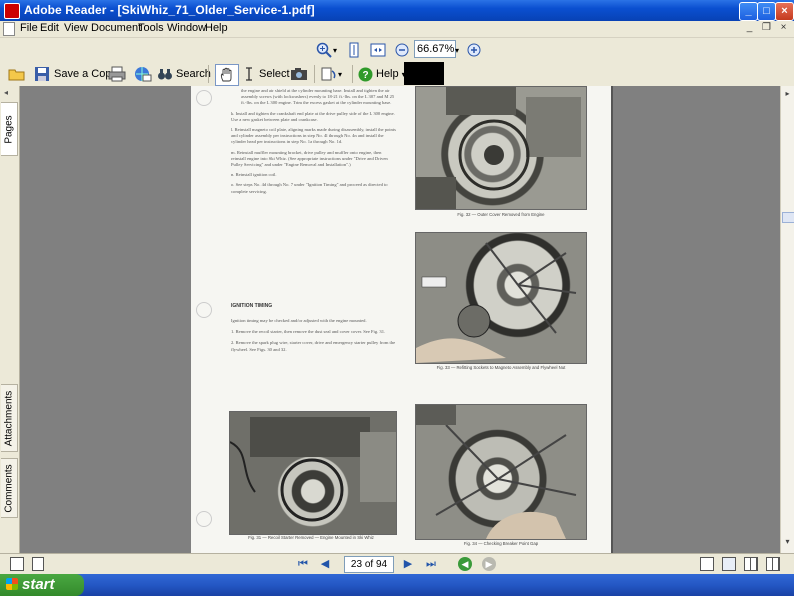 This screenshot has height=596, width=794. Describe the element at coordinates (787, 319) in the screenshot. I see `vertical-scrollbar: ▸ ▾` at that location.